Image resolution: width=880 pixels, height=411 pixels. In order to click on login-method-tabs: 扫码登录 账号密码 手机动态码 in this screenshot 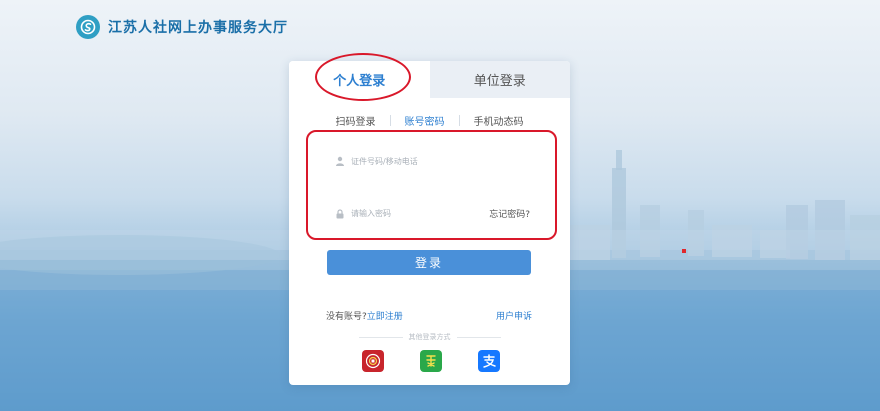, I will do `click(429, 120)`.